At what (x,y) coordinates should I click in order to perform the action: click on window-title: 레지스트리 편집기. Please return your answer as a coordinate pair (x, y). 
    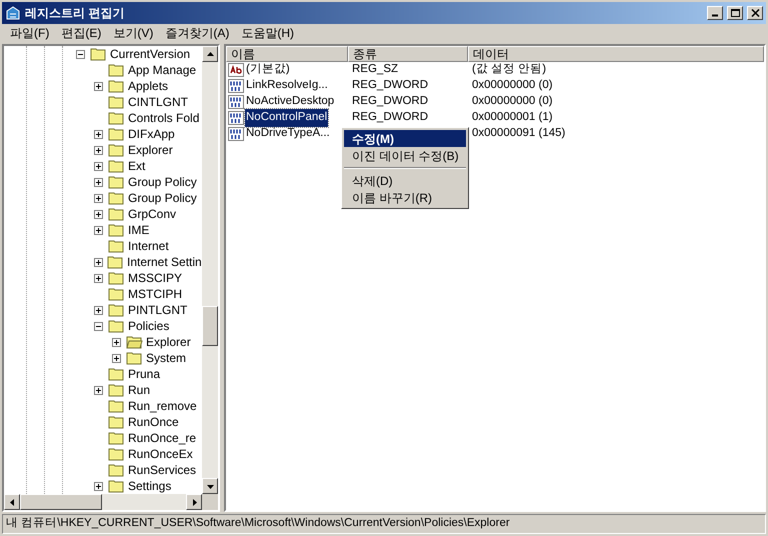
    Looking at the image, I should click on (75, 13).